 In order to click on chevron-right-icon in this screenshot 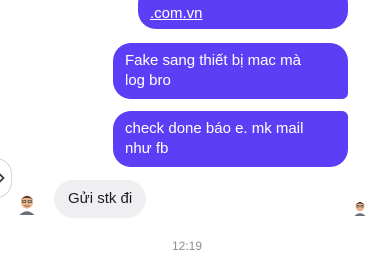, I will do `click(2, 178)`.